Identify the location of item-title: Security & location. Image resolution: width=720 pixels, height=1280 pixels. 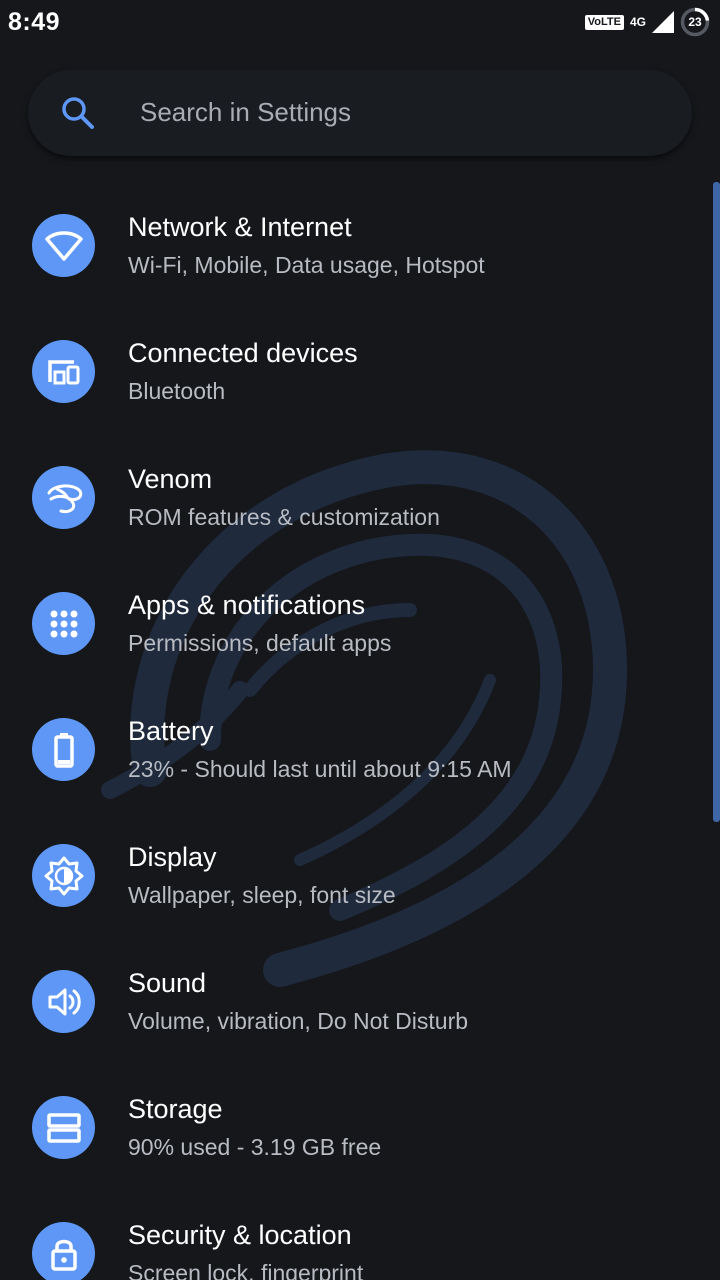
(240, 1235).